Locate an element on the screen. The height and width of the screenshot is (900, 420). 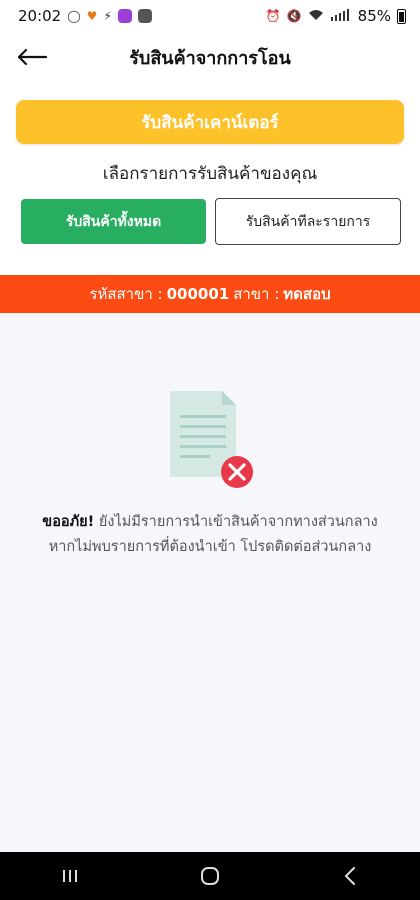
status-bar: 20:02 ◯ ♥ ⚡ ⏰ 🔇 85% is located at coordinates (210, 16).